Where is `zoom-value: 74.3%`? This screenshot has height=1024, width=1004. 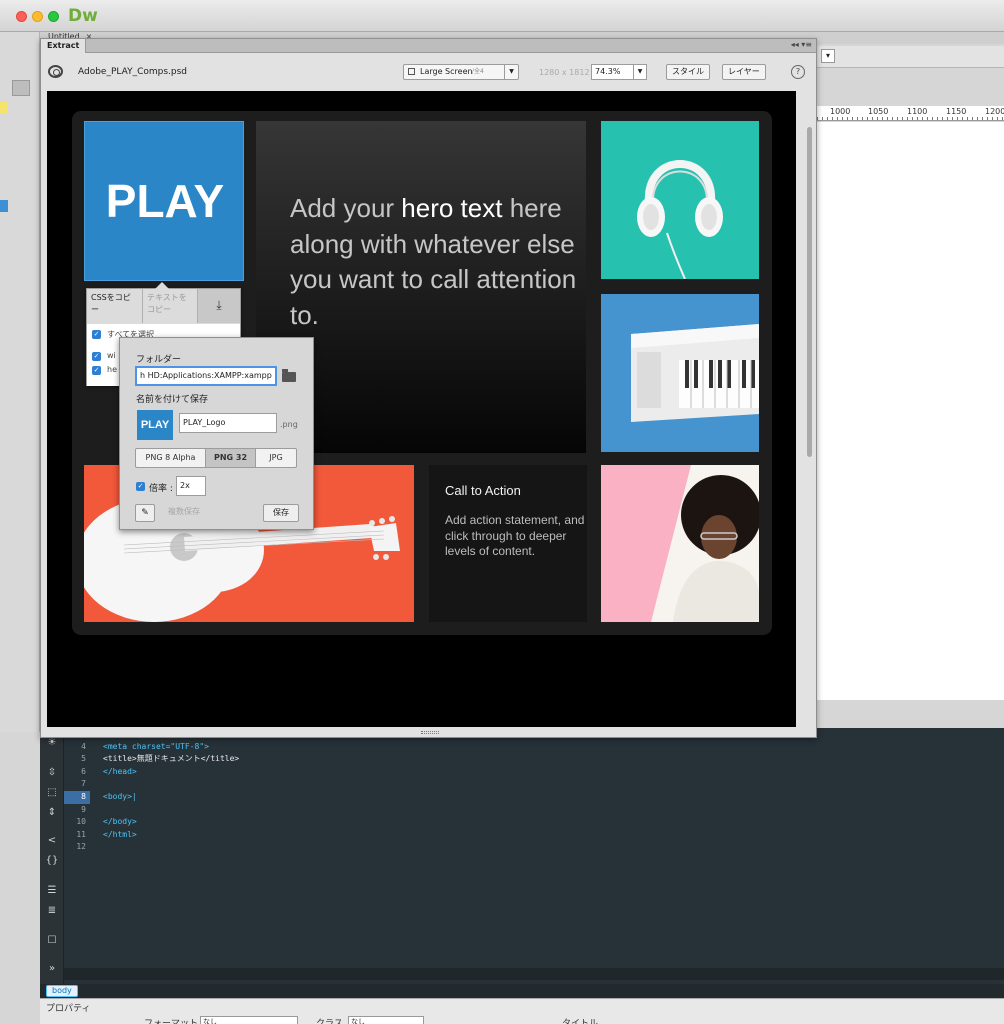 zoom-value: 74.3% is located at coordinates (608, 71).